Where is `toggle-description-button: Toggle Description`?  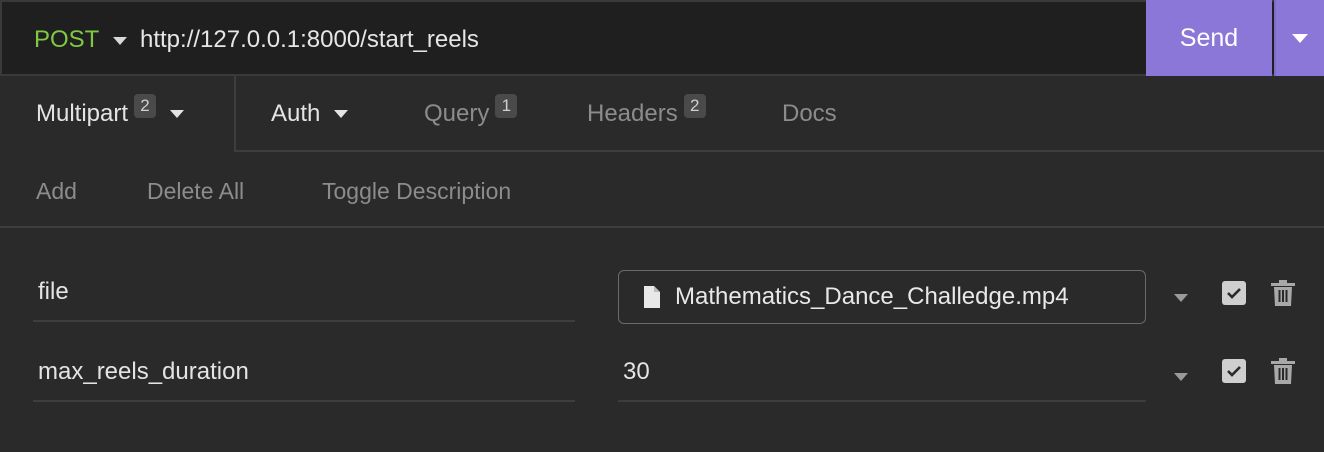 toggle-description-button: Toggle Description is located at coordinates (416, 191).